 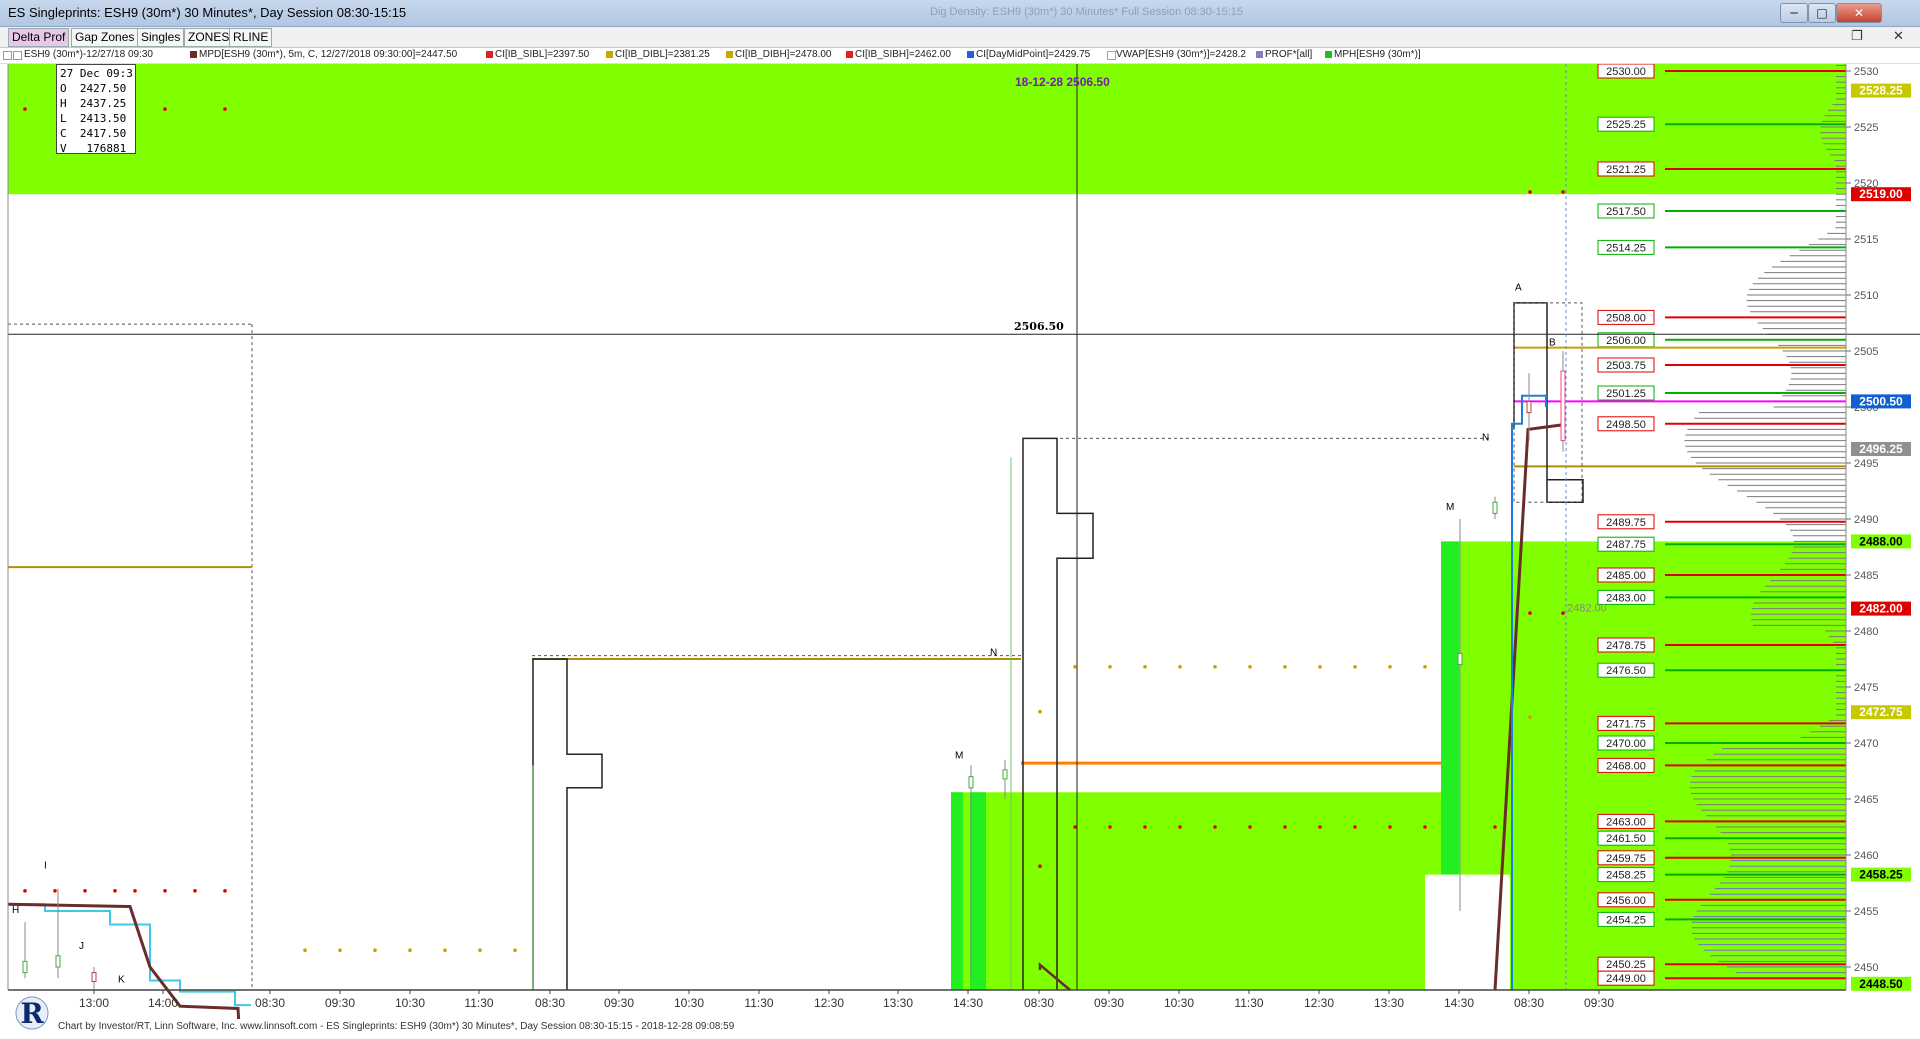 What do you see at coordinates (96, 73) in the screenshot?
I see `ohlc-date: 27 Dec 09:3` at bounding box center [96, 73].